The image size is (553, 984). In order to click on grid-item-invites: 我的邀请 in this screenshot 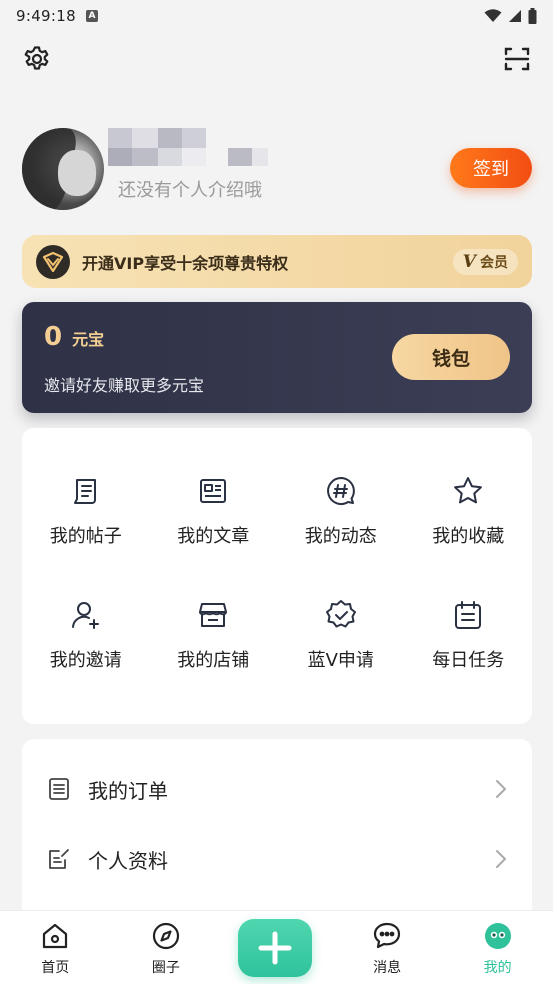, I will do `click(86, 642)`.